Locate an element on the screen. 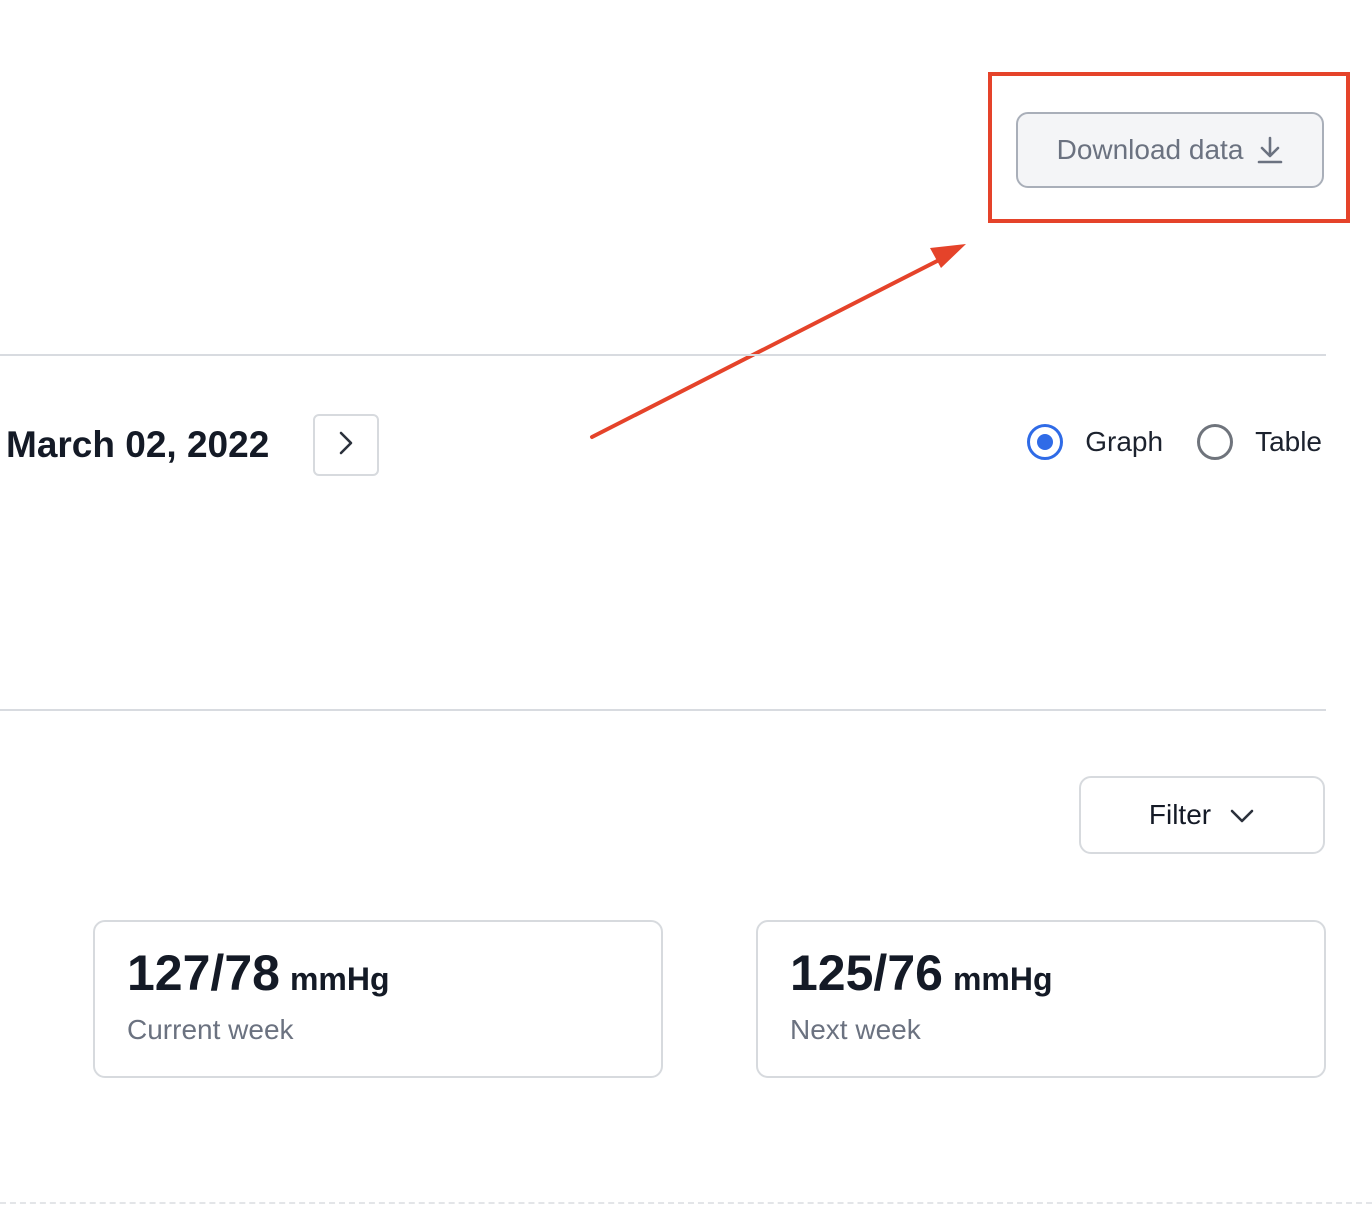  stat-card-current-week: 127/78 mmHg Current week is located at coordinates (378, 999).